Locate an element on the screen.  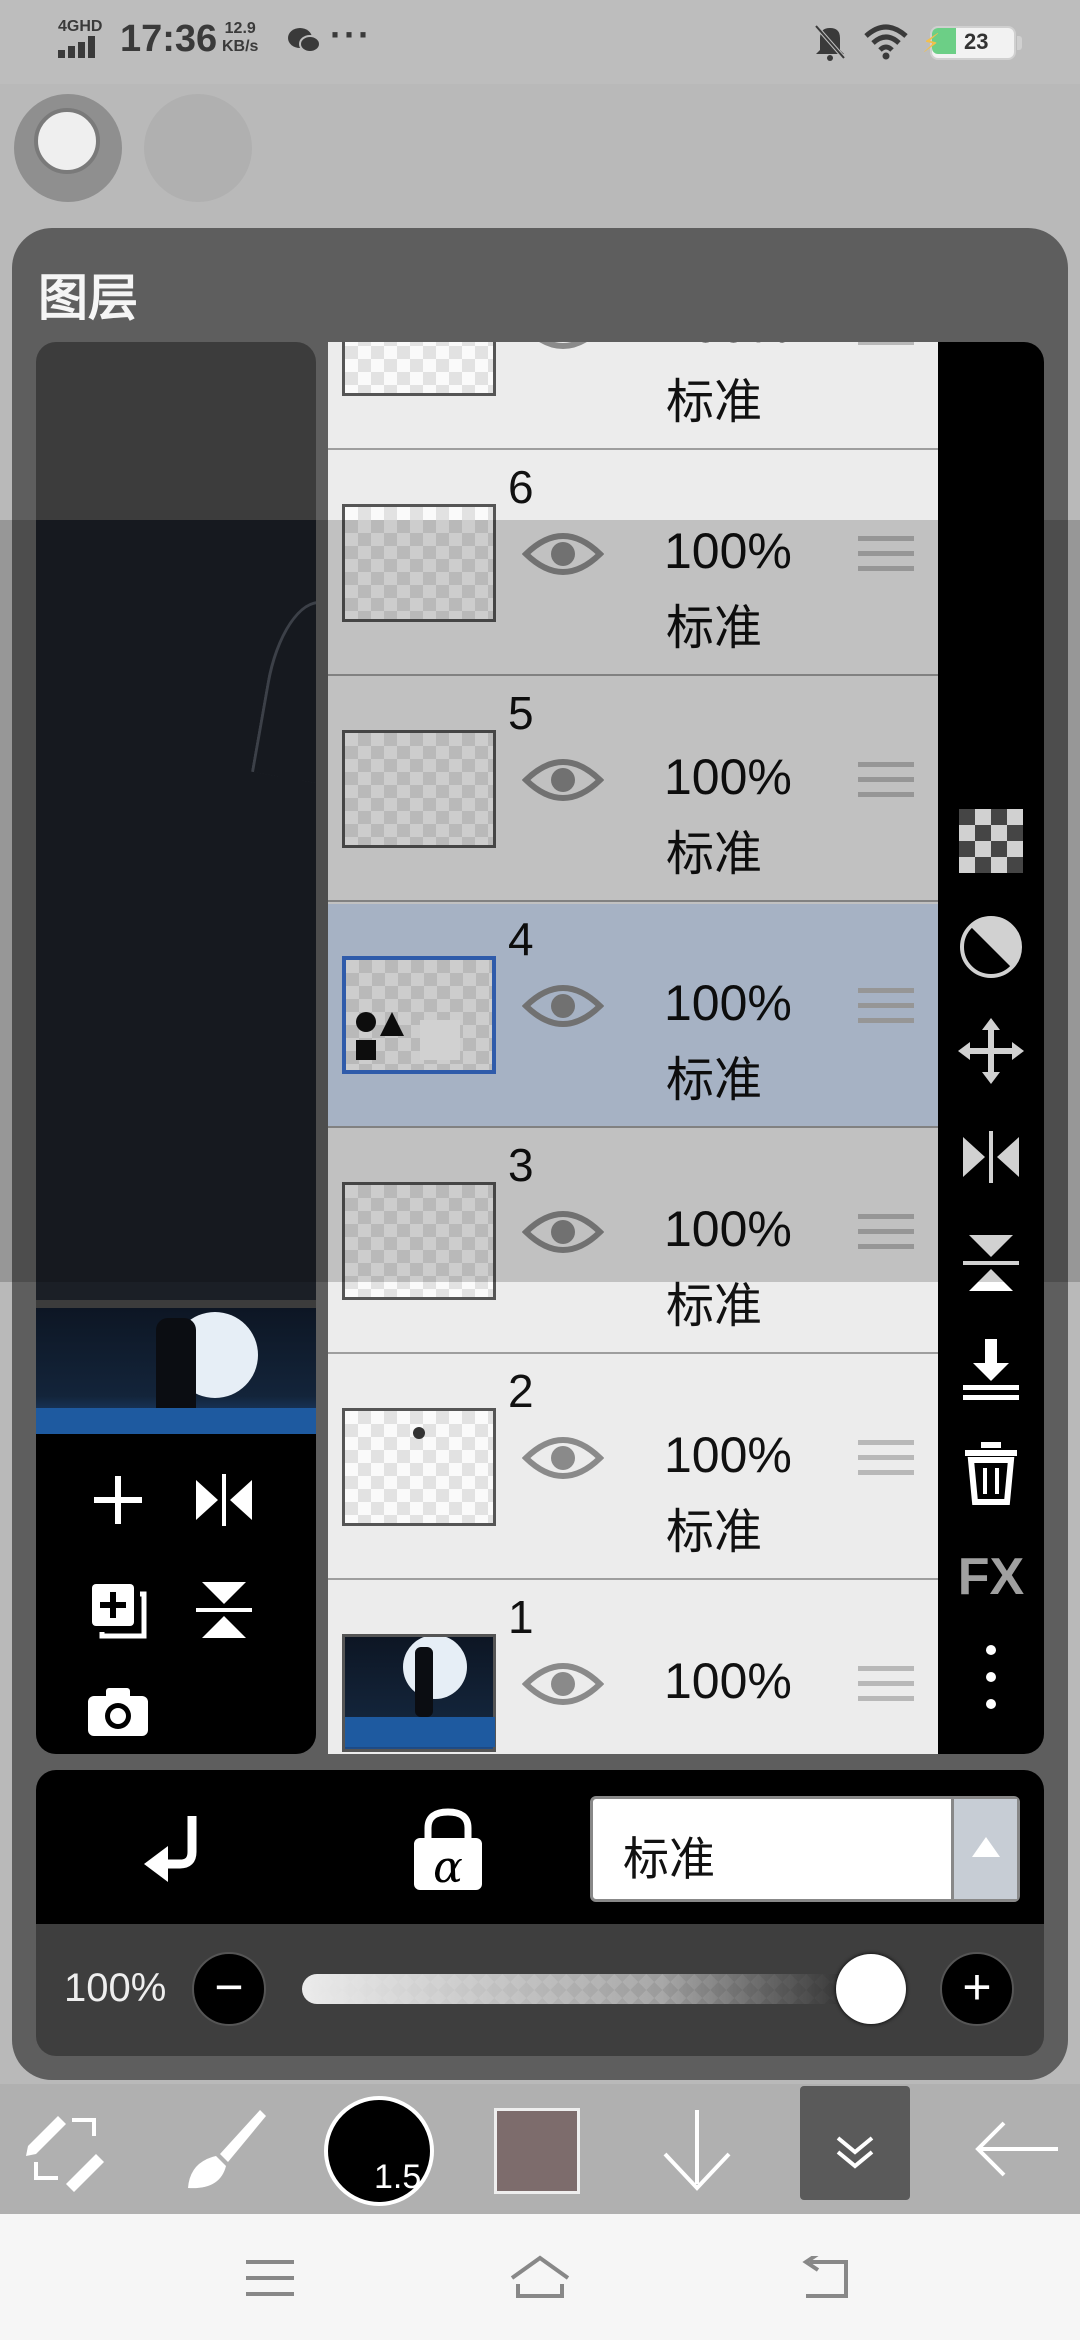
more-vertical-icon is located at coordinates (991, 1677).